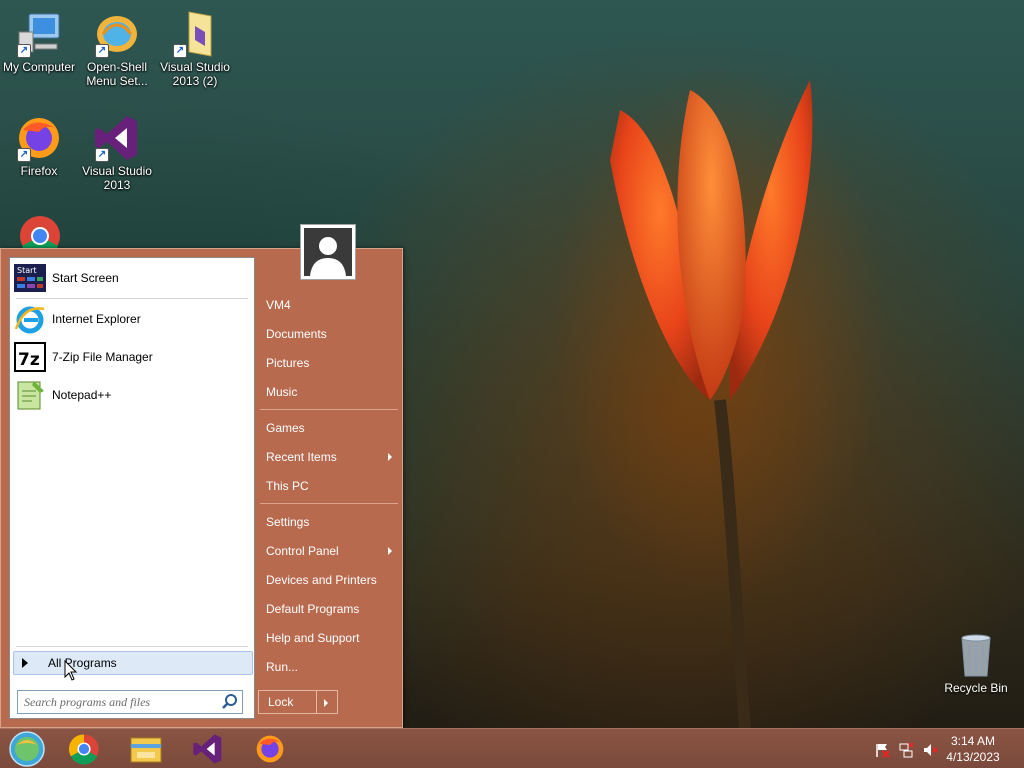  Describe the element at coordinates (27, 270) in the screenshot. I see `svg-text: Start` at that location.